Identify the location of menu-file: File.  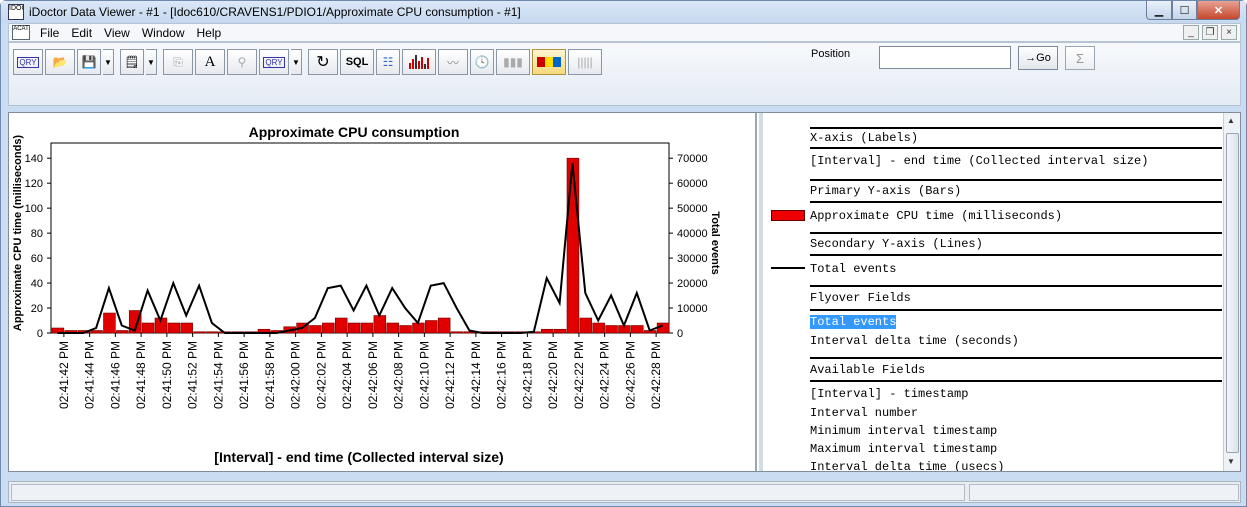
(49, 33).